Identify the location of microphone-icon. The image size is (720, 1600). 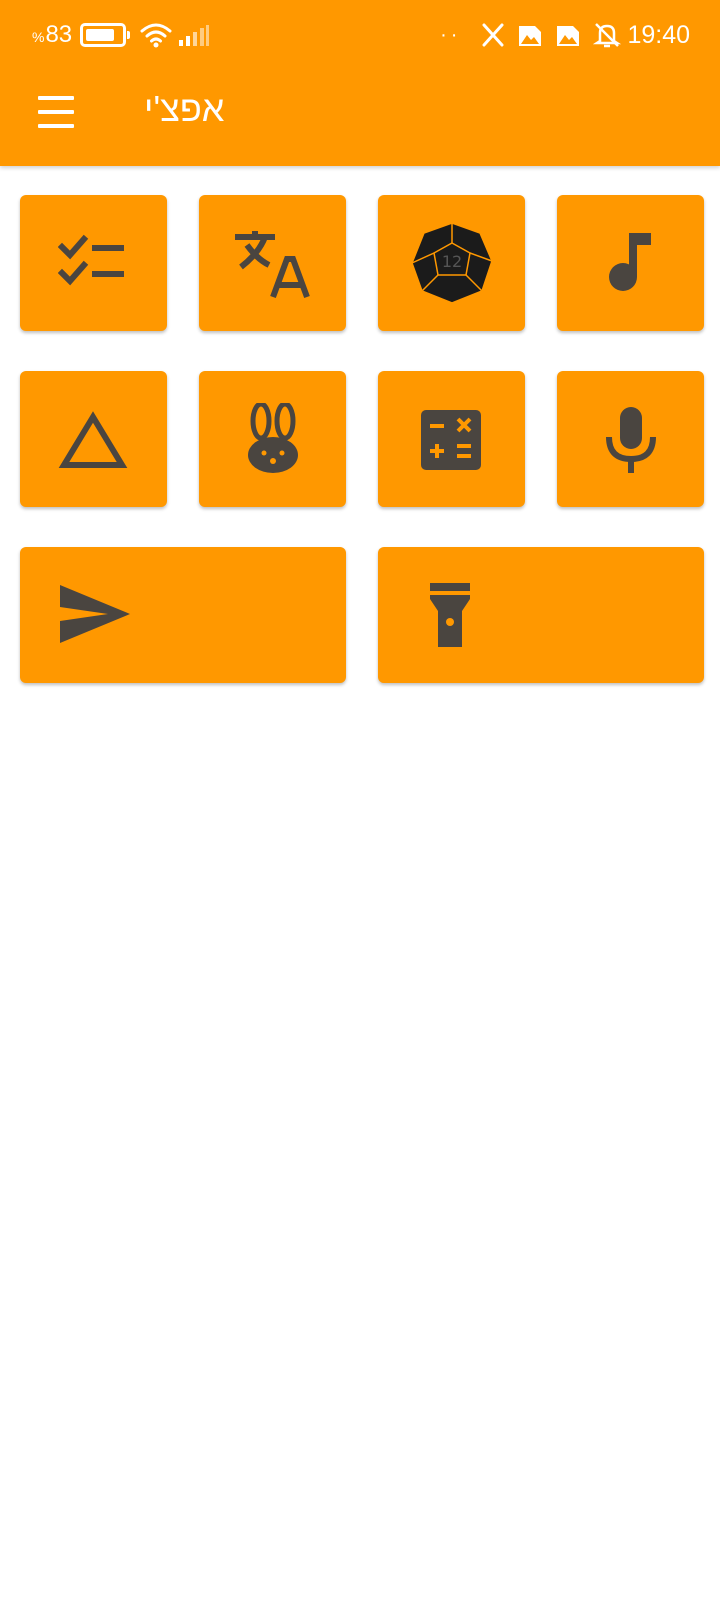
(631, 440).